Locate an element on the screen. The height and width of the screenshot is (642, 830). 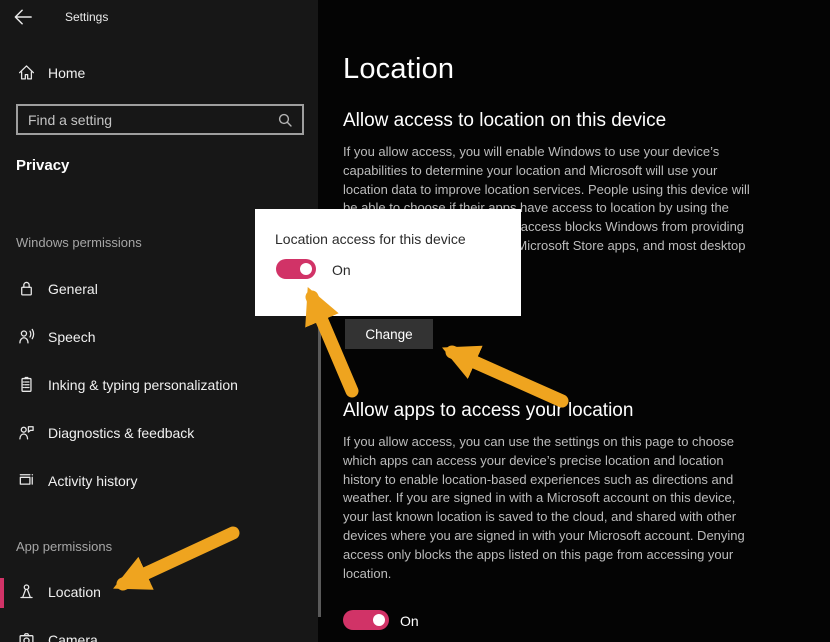
diagnostics-icon is located at coordinates (26, 432).